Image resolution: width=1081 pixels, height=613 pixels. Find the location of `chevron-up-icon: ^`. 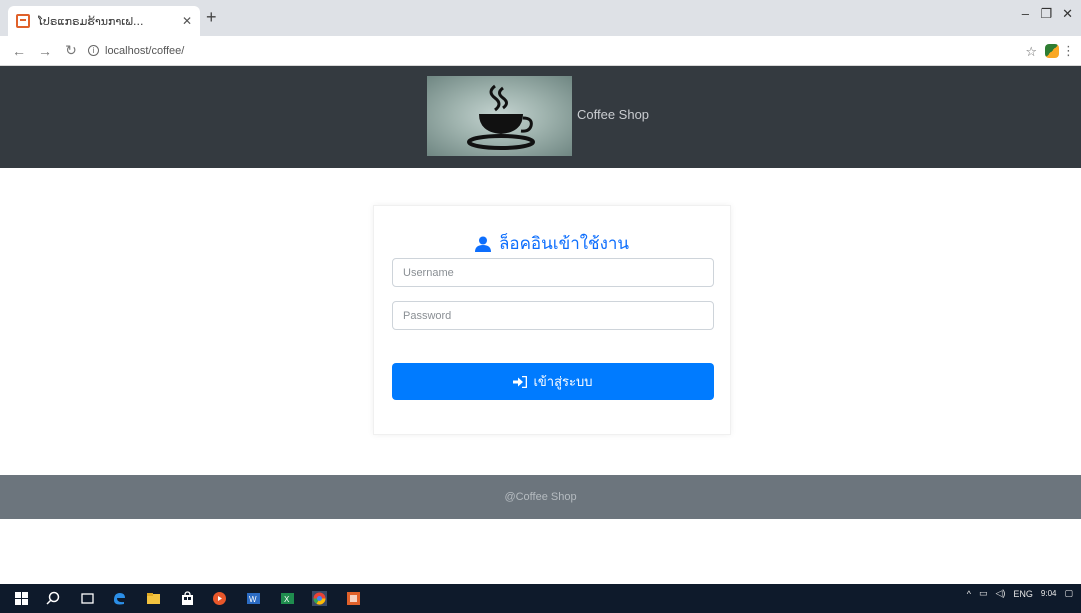

chevron-up-icon: ^ is located at coordinates (969, 594).